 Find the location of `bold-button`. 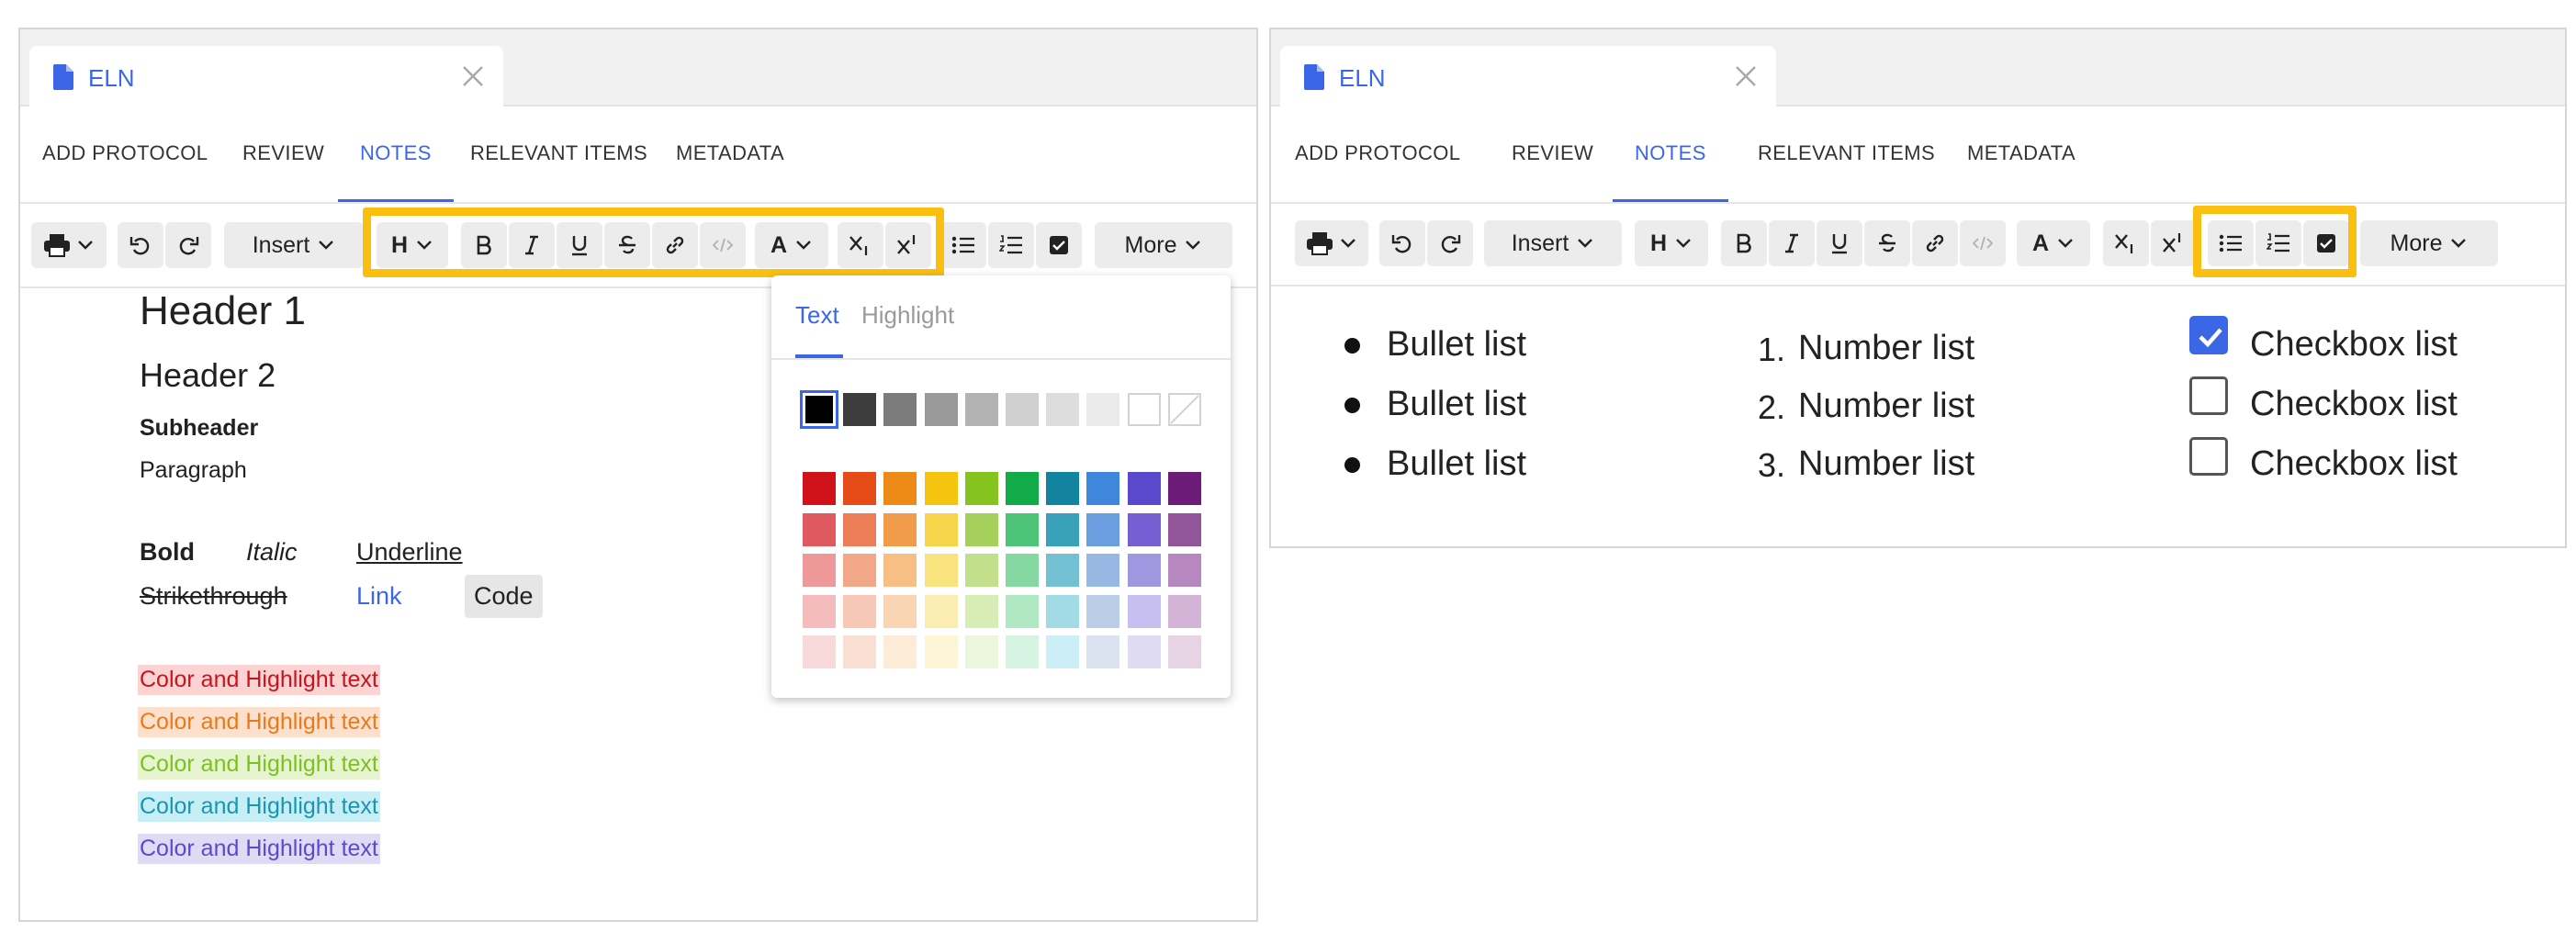

bold-button is located at coordinates (1744, 243).